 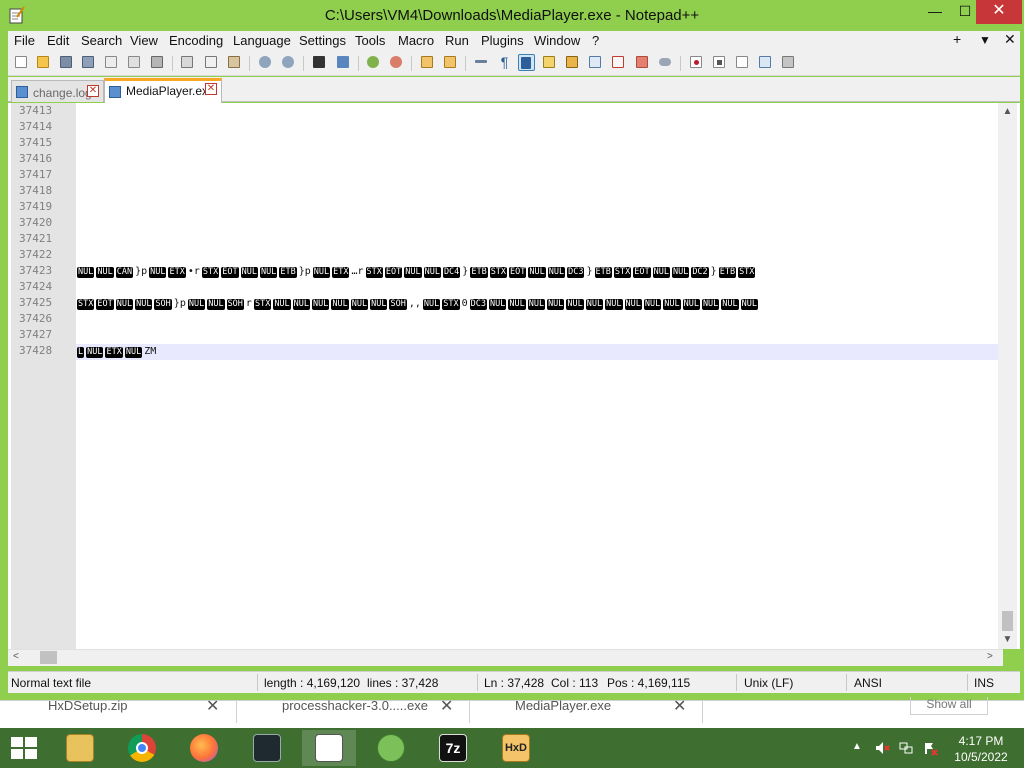 I want to click on minimize-button: —, so click(x=935, y=12).